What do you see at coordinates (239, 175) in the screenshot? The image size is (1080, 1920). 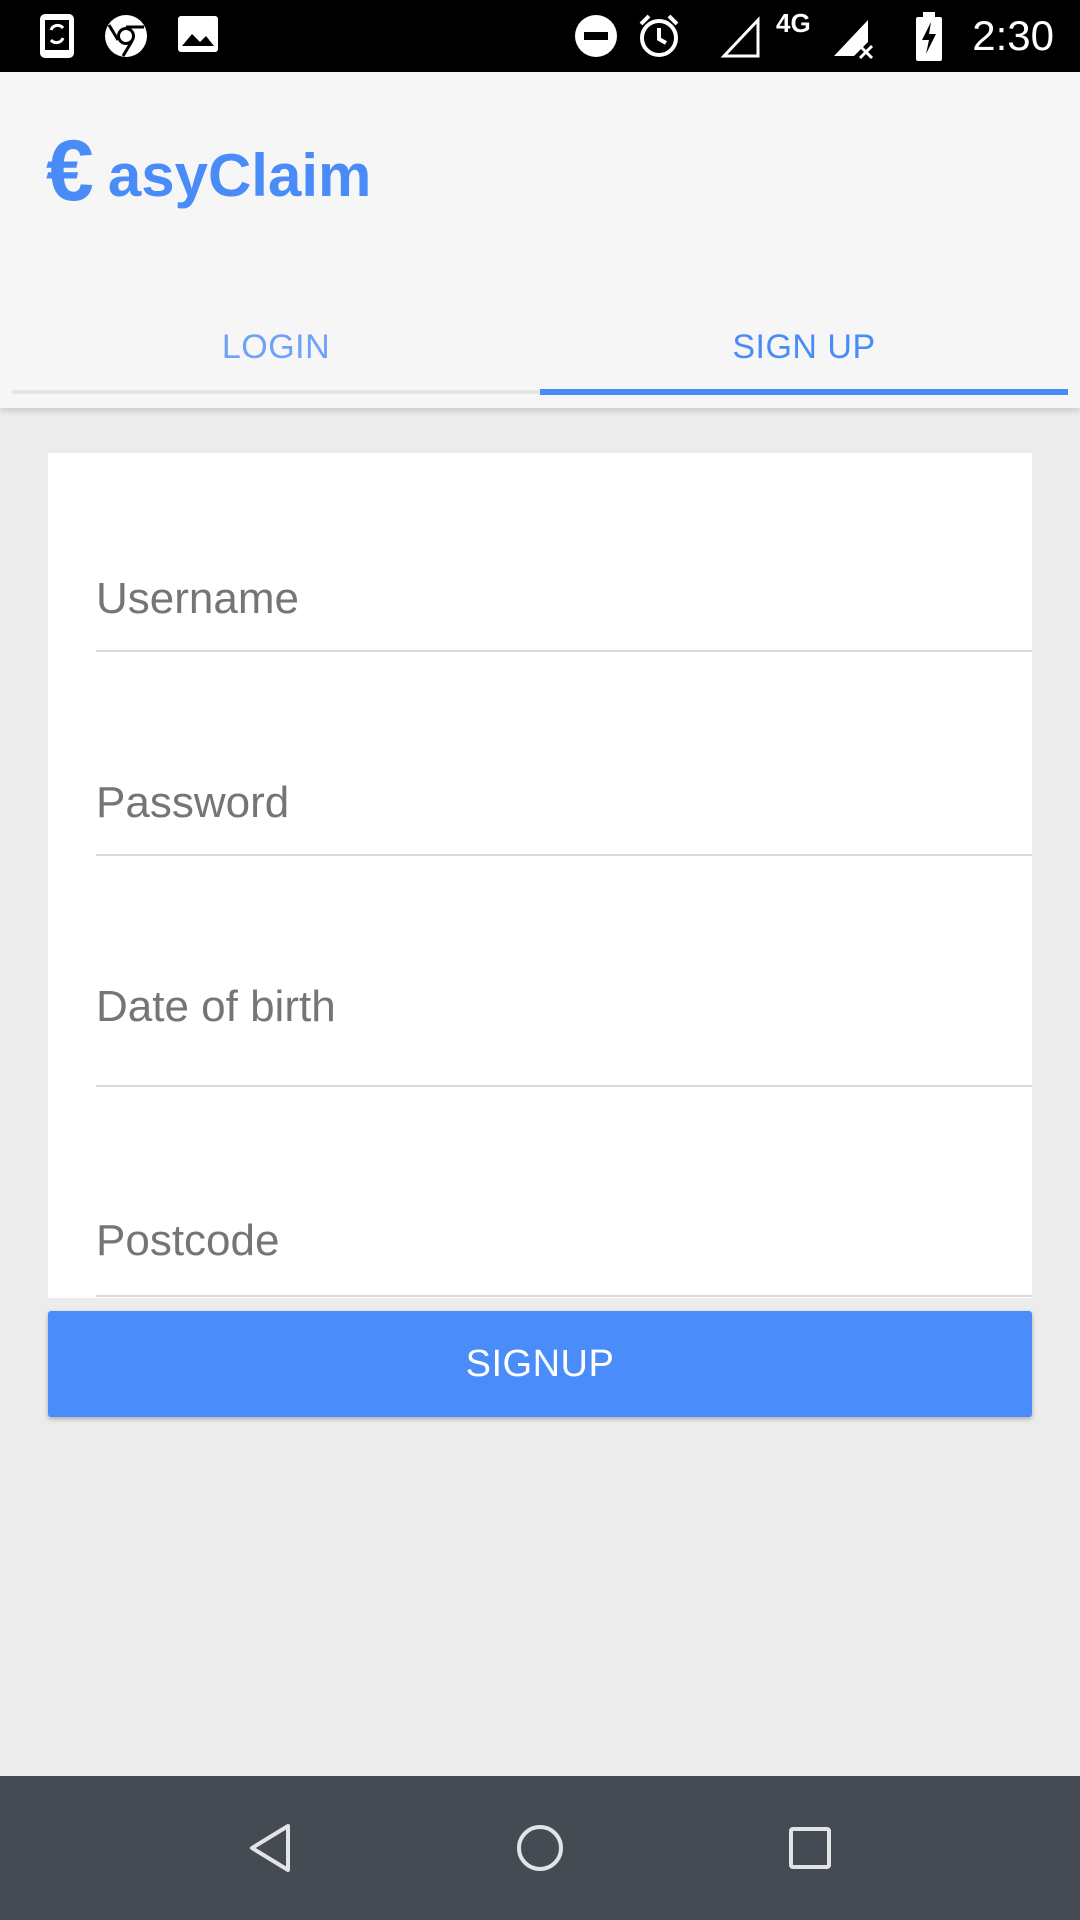 I see `app-name: asyClaim` at bounding box center [239, 175].